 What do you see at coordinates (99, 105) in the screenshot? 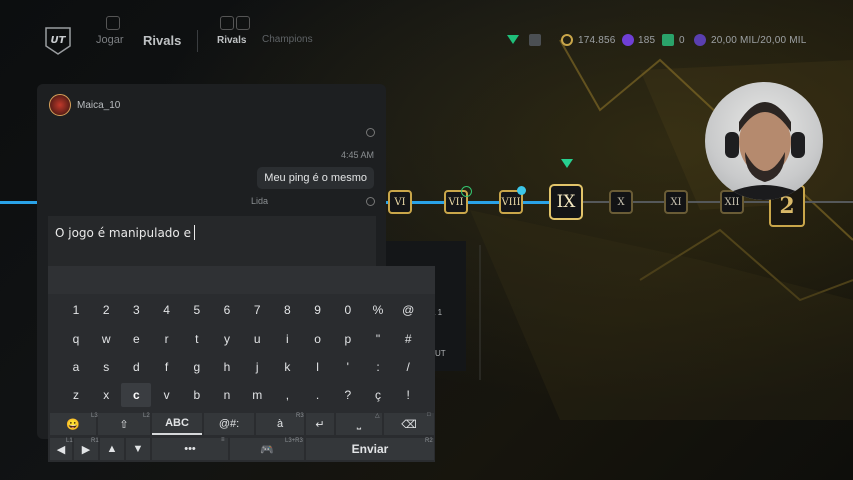
I see `chat-username: Maica_10` at bounding box center [99, 105].